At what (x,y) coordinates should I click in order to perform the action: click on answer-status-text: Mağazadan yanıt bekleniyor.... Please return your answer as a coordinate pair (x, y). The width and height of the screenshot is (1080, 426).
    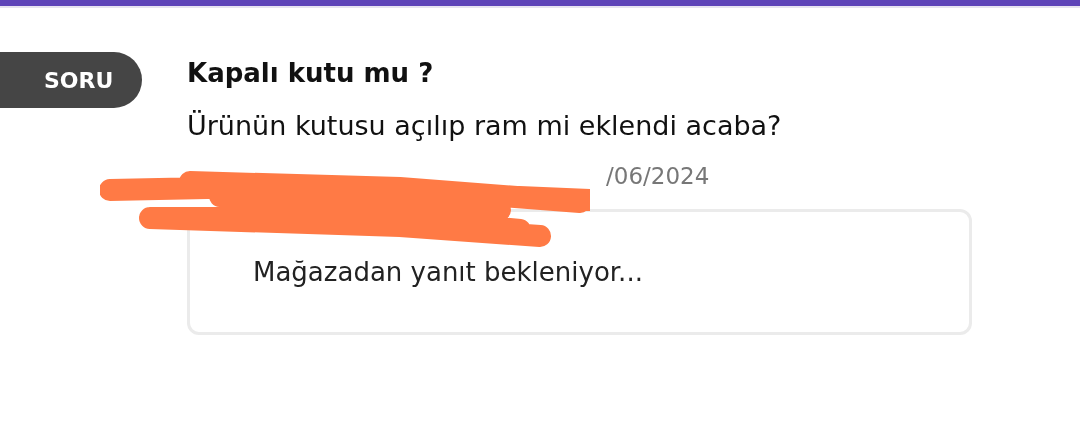
    Looking at the image, I should click on (448, 272).